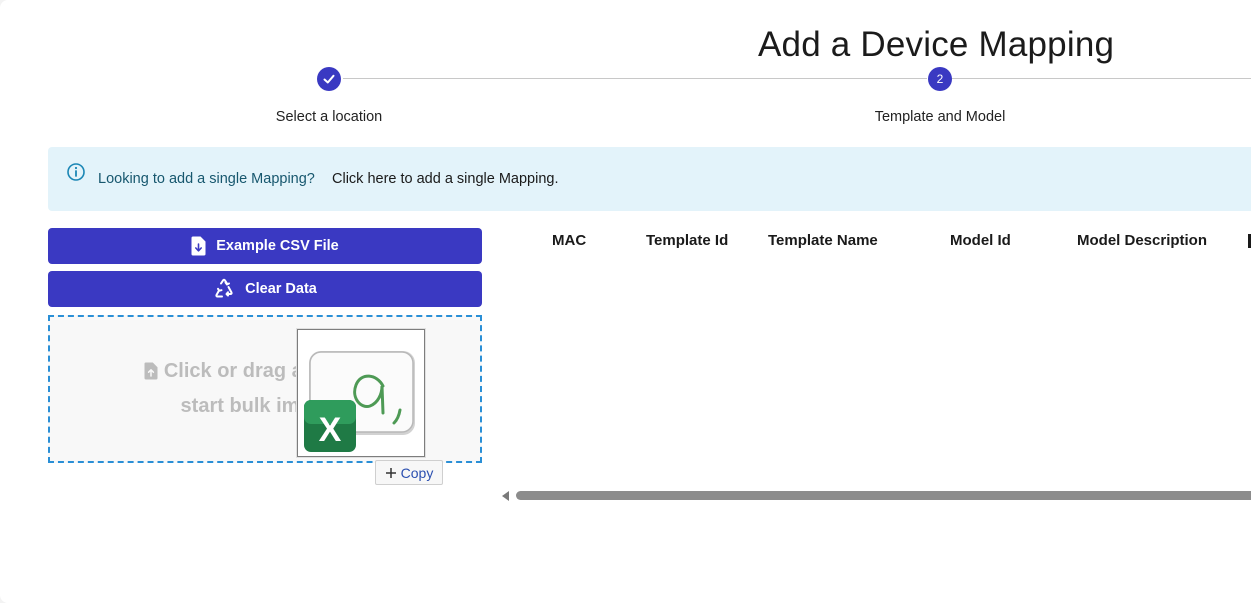 This screenshot has width=1251, height=603. I want to click on example-csv-file-label: Example CSV File, so click(277, 246).